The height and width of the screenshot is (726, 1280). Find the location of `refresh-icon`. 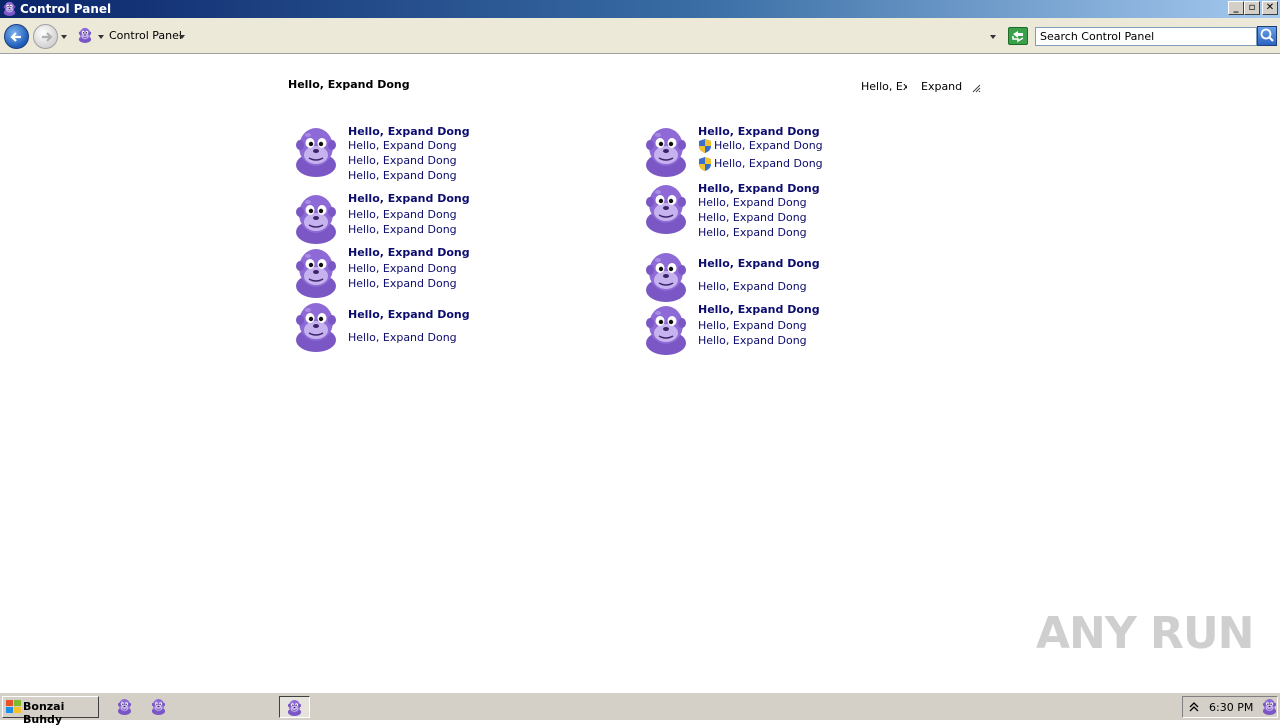

refresh-icon is located at coordinates (1018, 37).